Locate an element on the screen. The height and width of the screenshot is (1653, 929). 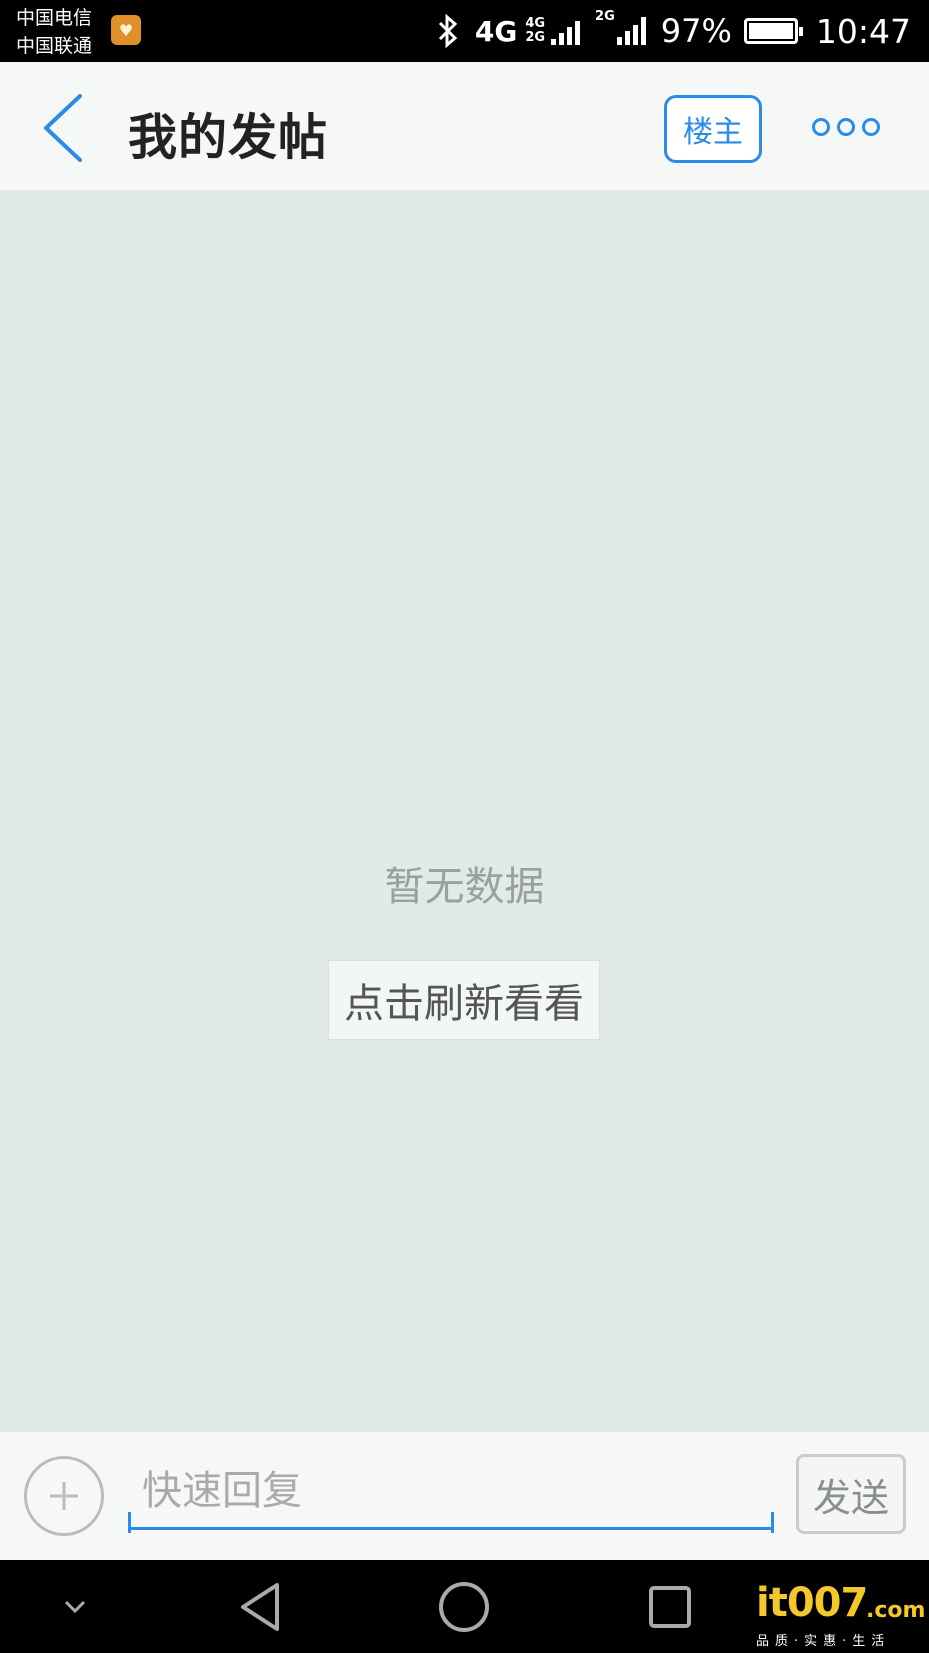
empty-state-text: 暂无数据 is located at coordinates (464, 887).